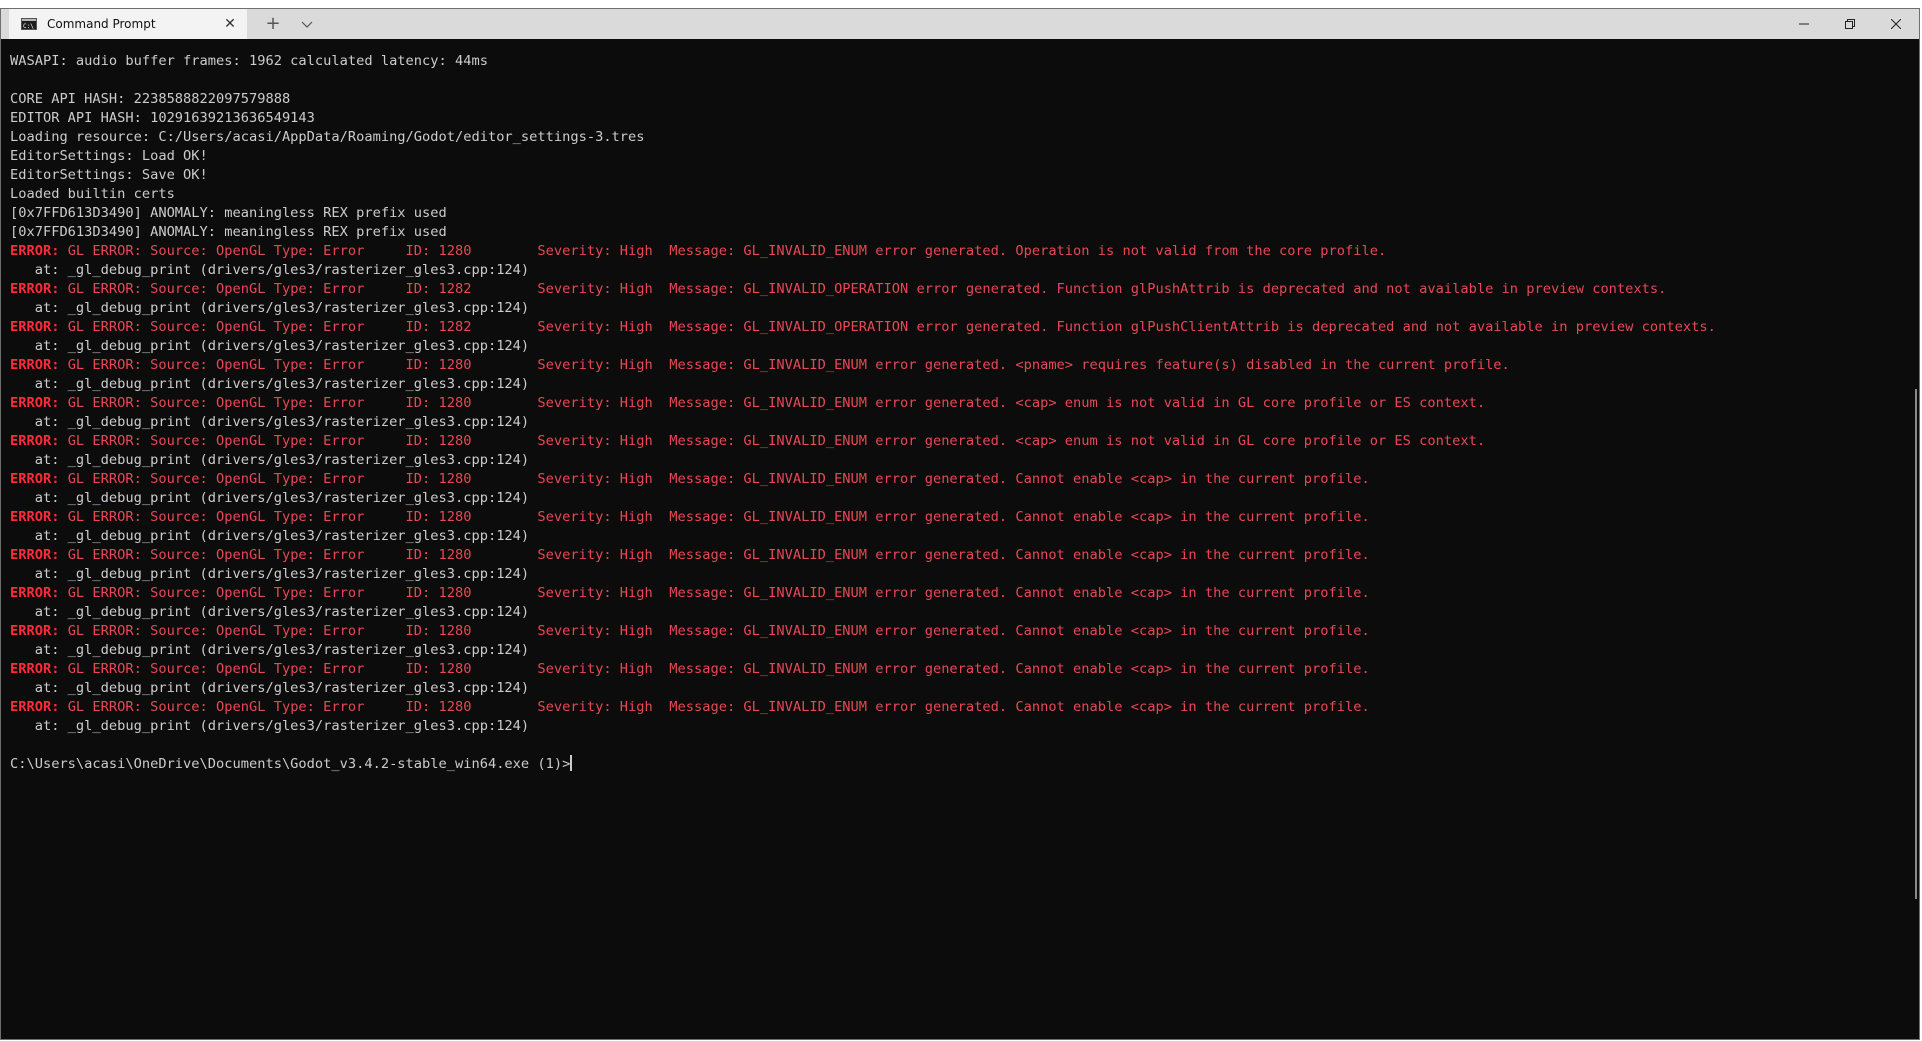 The image size is (1922, 1041). I want to click on line-text: EditorSettings: Save OK!, so click(109, 175).